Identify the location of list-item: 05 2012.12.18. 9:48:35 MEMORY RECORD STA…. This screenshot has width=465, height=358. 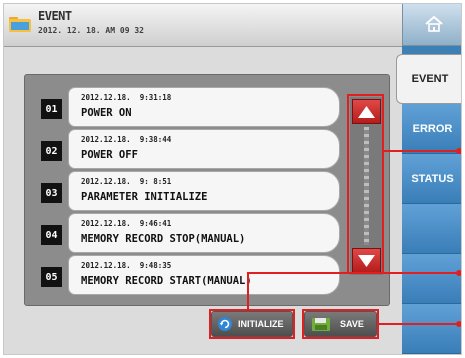
(191, 275).